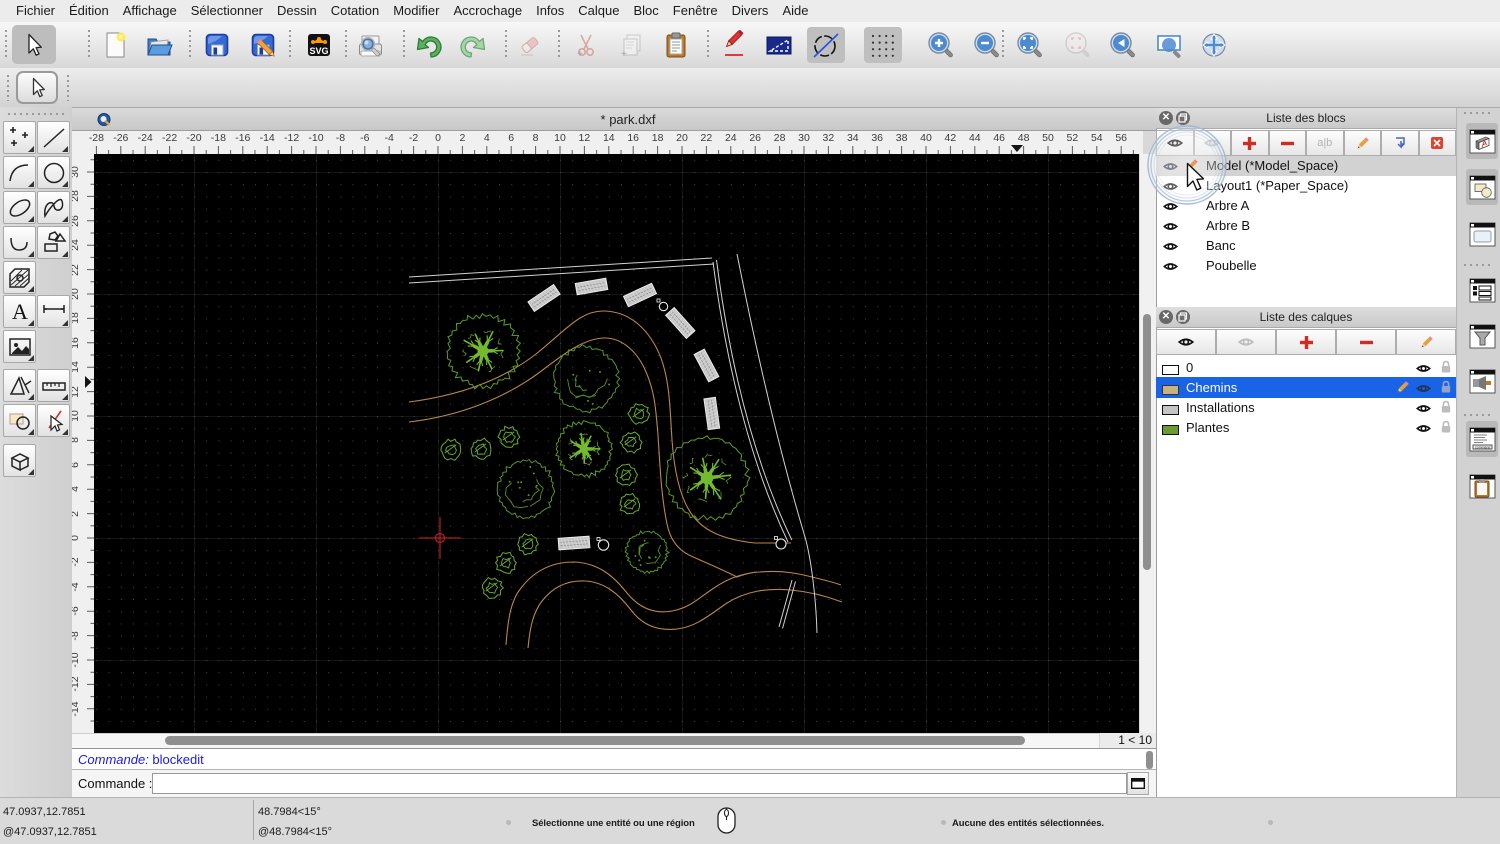  Describe the element at coordinates (318, 51) in the screenshot. I see `svg-text: SVG` at that location.